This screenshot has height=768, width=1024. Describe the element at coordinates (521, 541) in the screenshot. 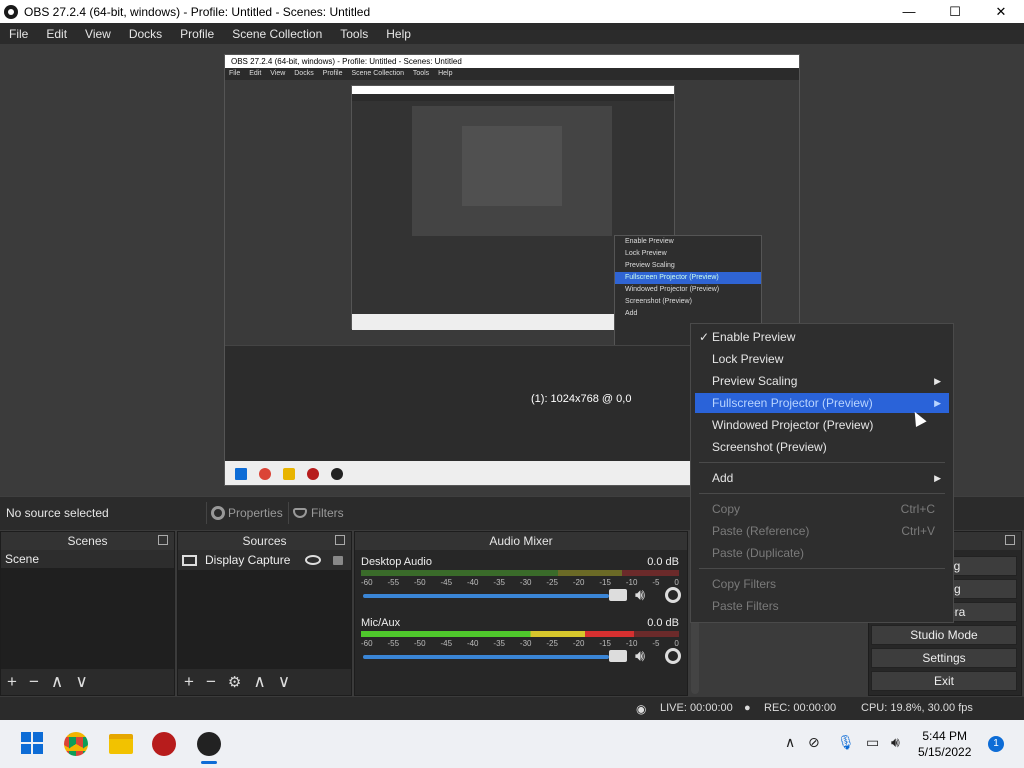

I see `mixer-header: Audio Mixer` at that location.